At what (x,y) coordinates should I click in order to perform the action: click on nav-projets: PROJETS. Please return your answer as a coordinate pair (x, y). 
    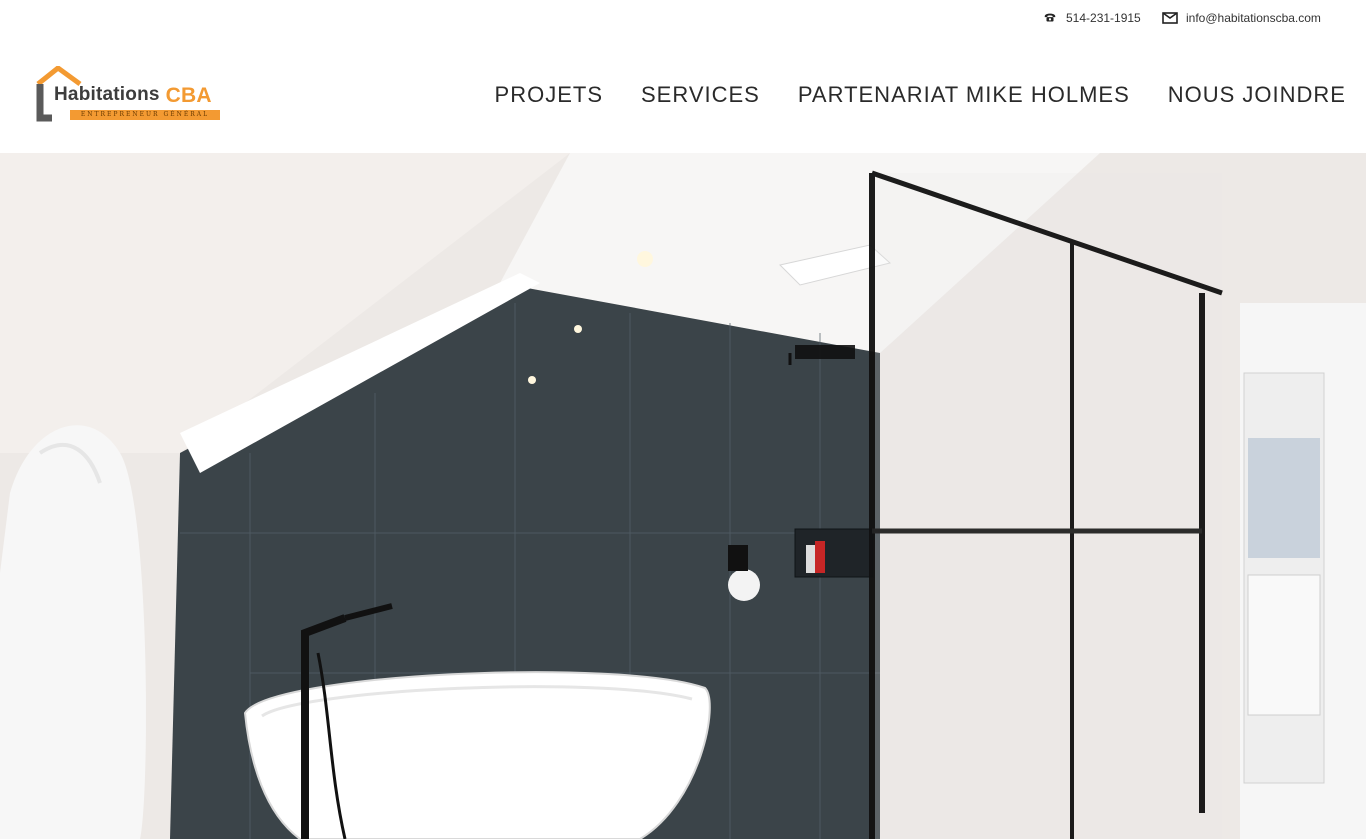
    Looking at the image, I should click on (549, 95).